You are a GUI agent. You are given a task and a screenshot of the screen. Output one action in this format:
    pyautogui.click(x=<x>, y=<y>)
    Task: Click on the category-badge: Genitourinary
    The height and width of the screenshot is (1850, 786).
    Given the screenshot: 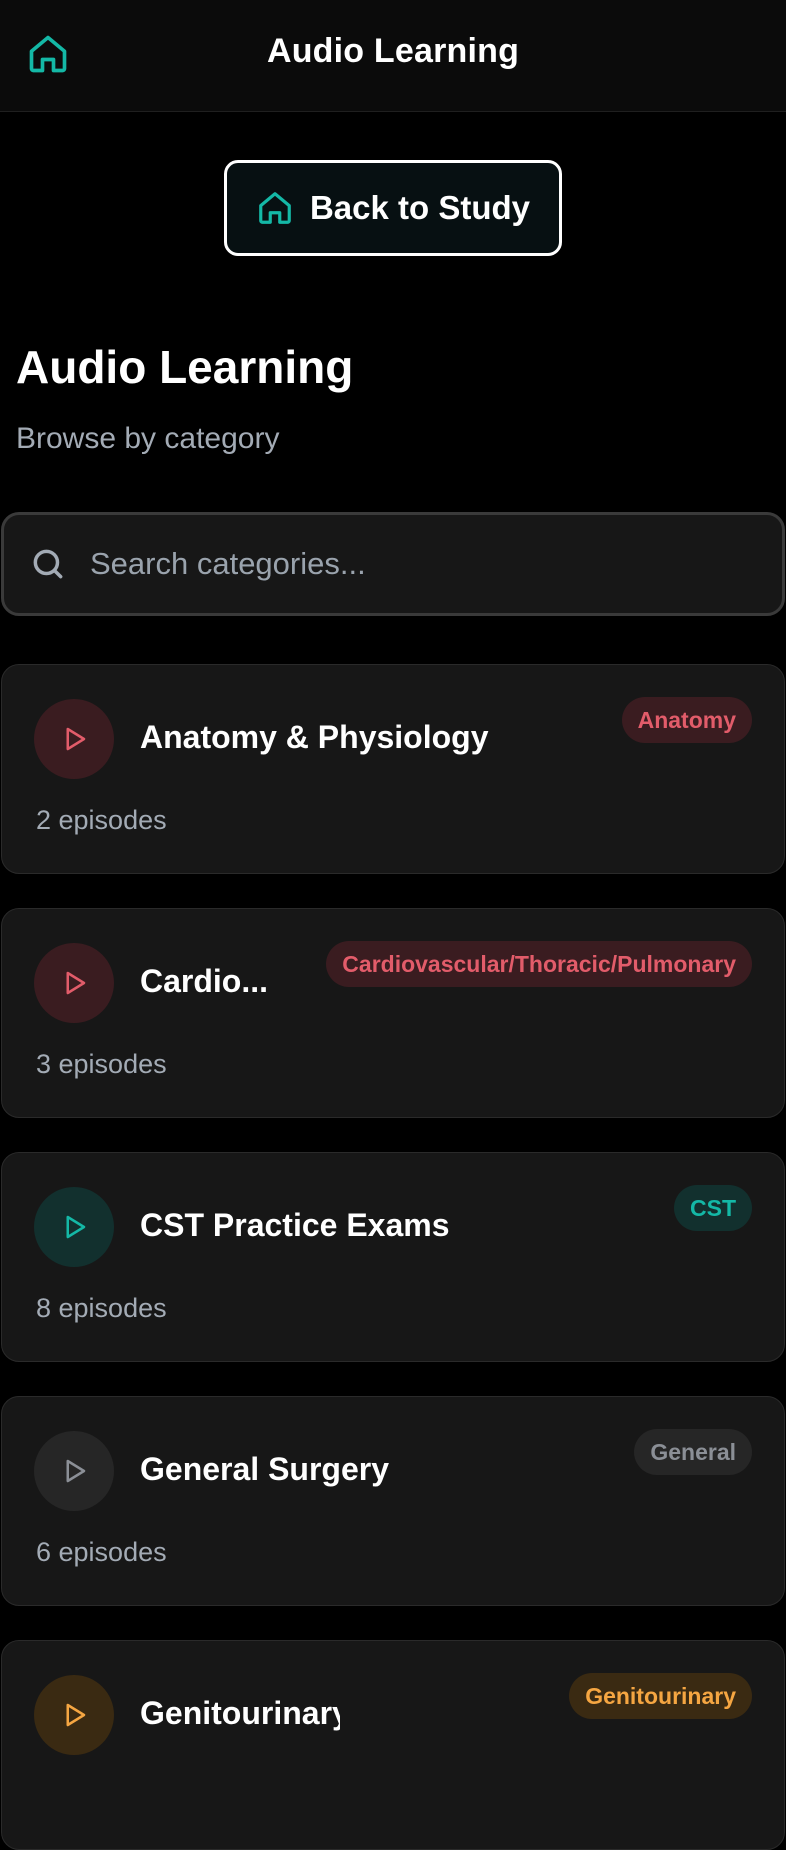 What is the action you would take?
    pyautogui.click(x=660, y=1696)
    